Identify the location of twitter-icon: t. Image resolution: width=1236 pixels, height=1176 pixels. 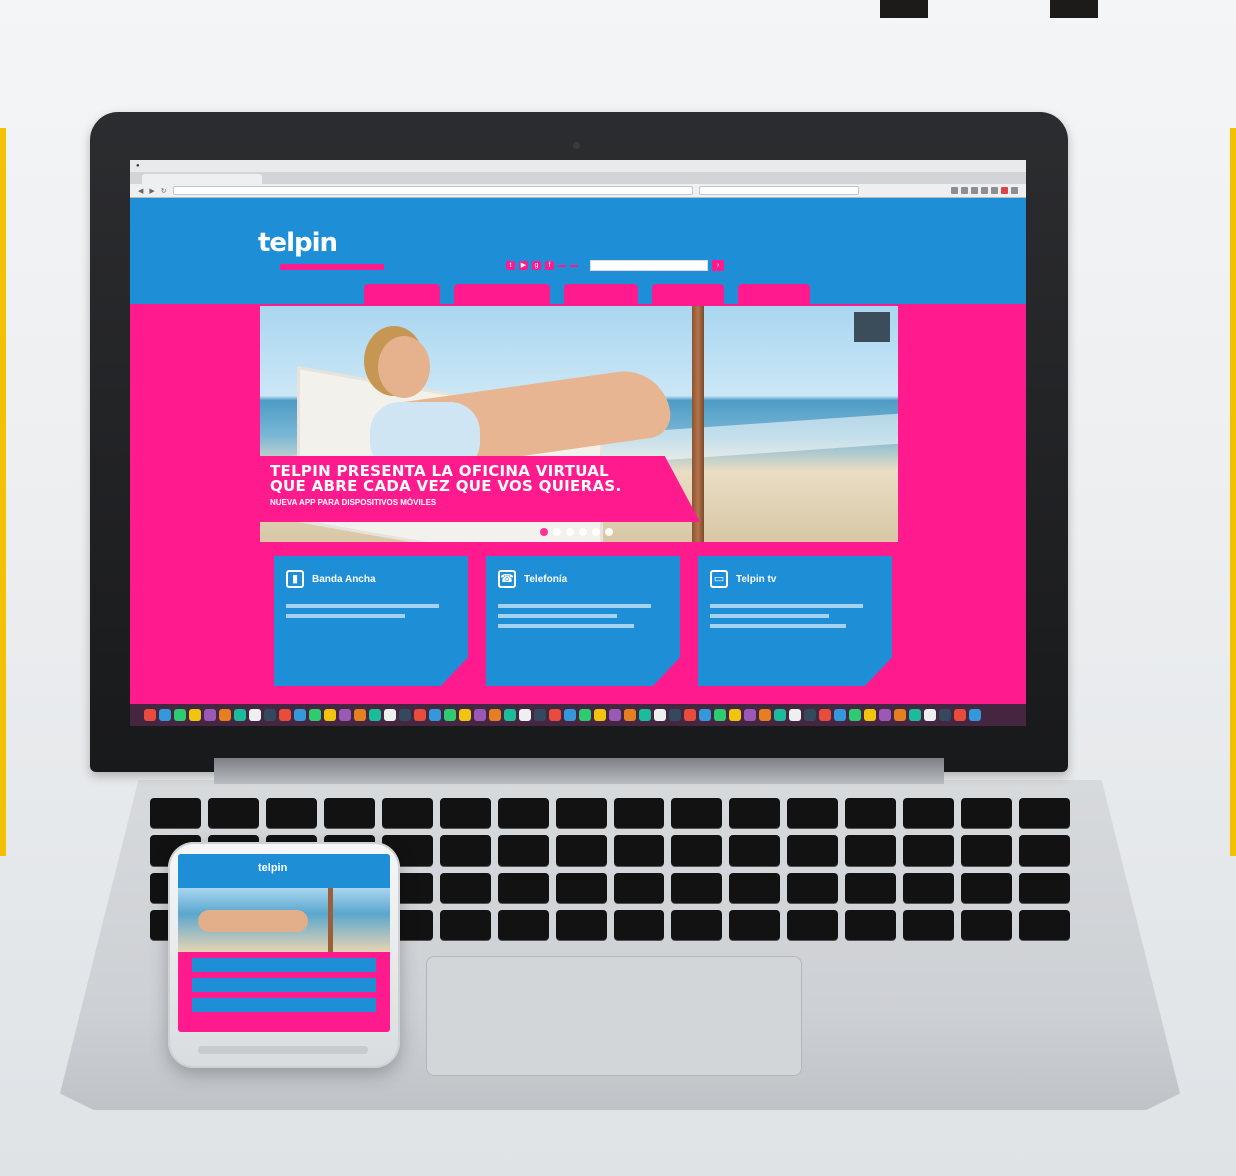
(510, 265).